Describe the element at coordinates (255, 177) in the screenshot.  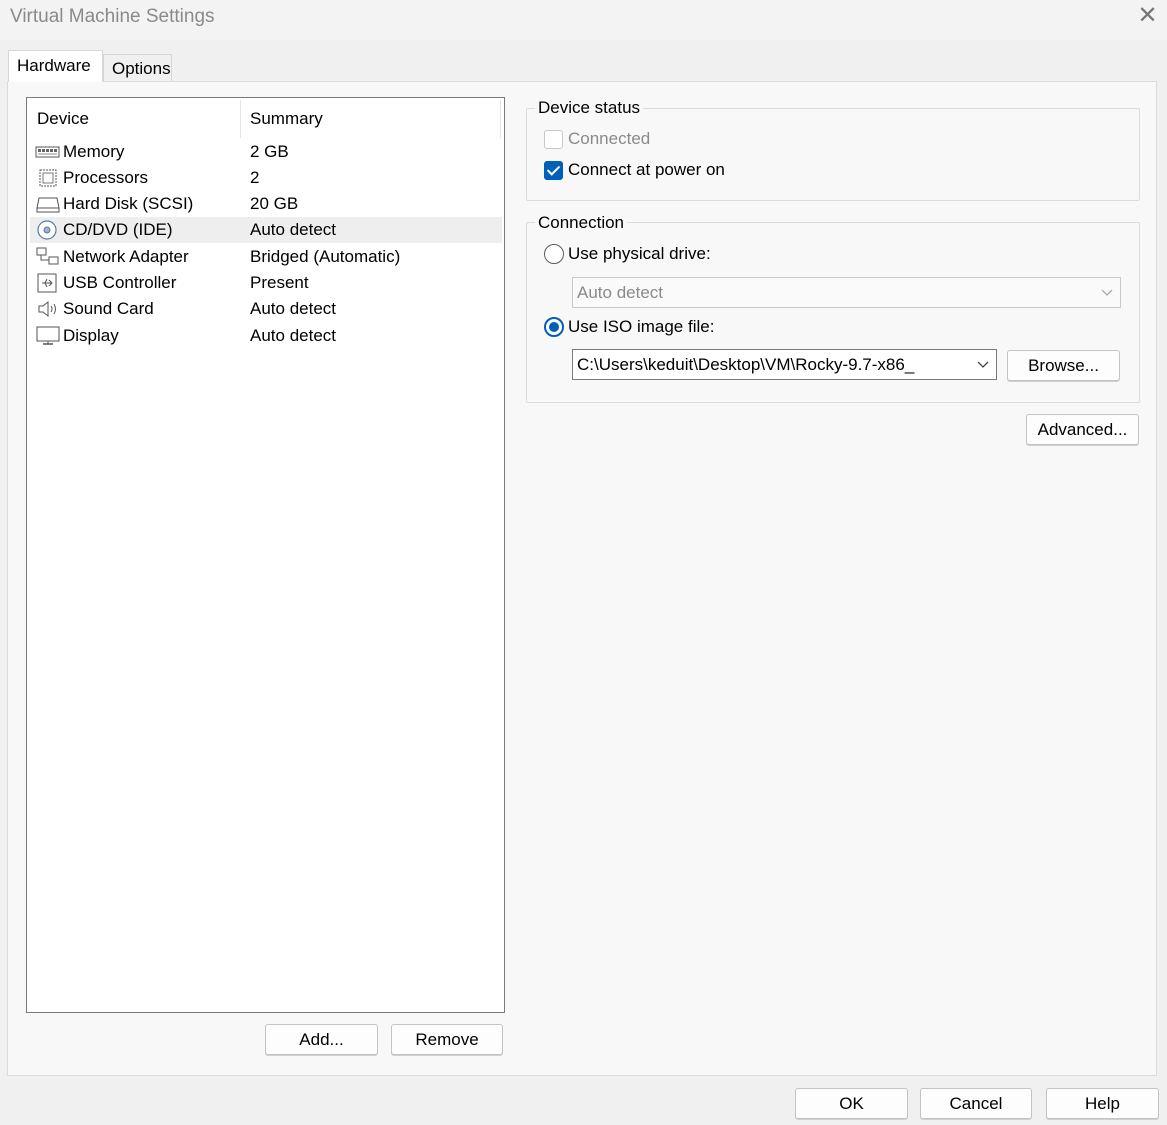
I see `device-summary: 2` at that location.